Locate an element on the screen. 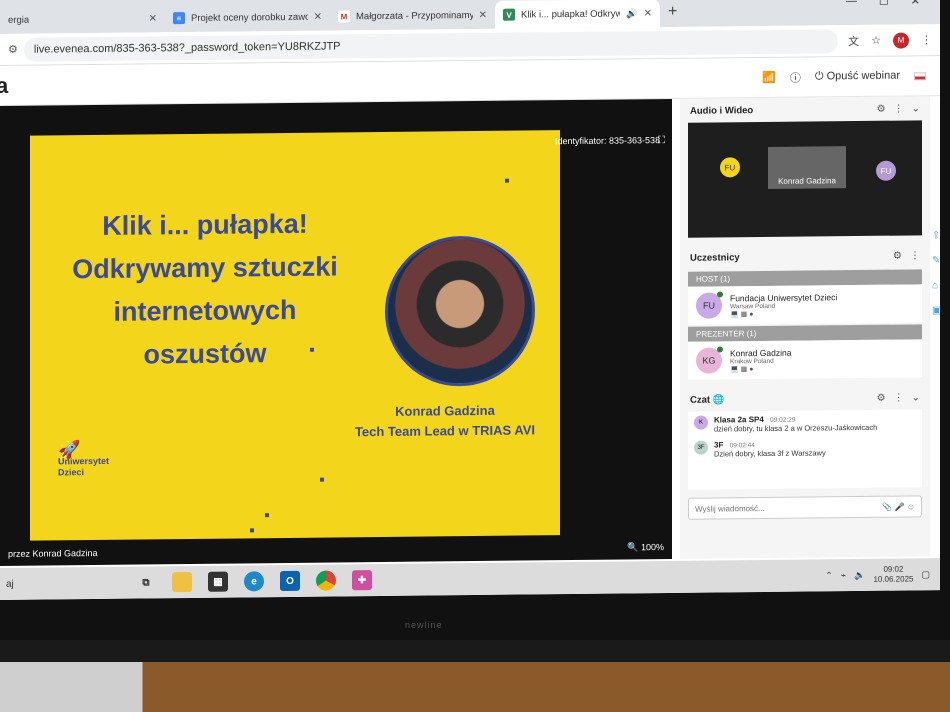  star-icon: ☆ is located at coordinates (876, 40).